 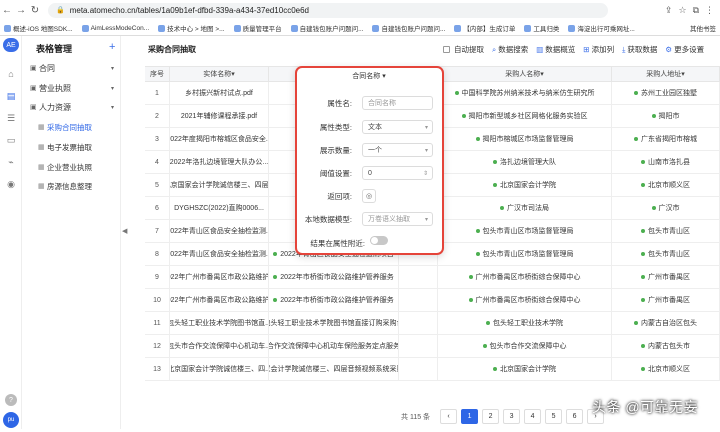 What do you see at coordinates (701, 28) in the screenshot?
I see `other-bookmarks: 其他书签` at bounding box center [701, 28].